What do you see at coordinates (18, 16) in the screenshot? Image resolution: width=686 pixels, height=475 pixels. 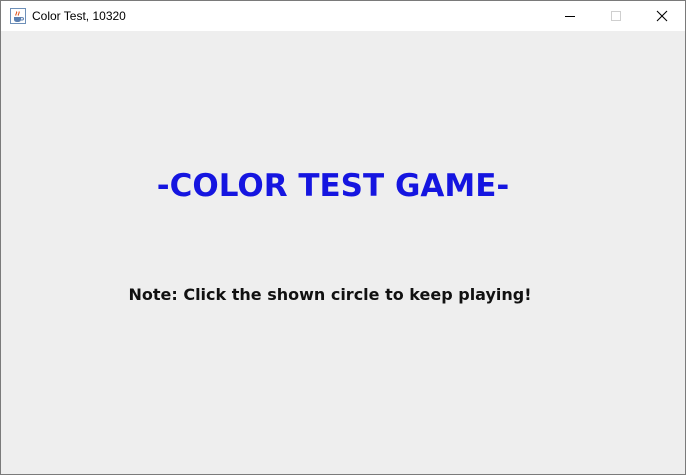 I see `java-cup-icon` at bounding box center [18, 16].